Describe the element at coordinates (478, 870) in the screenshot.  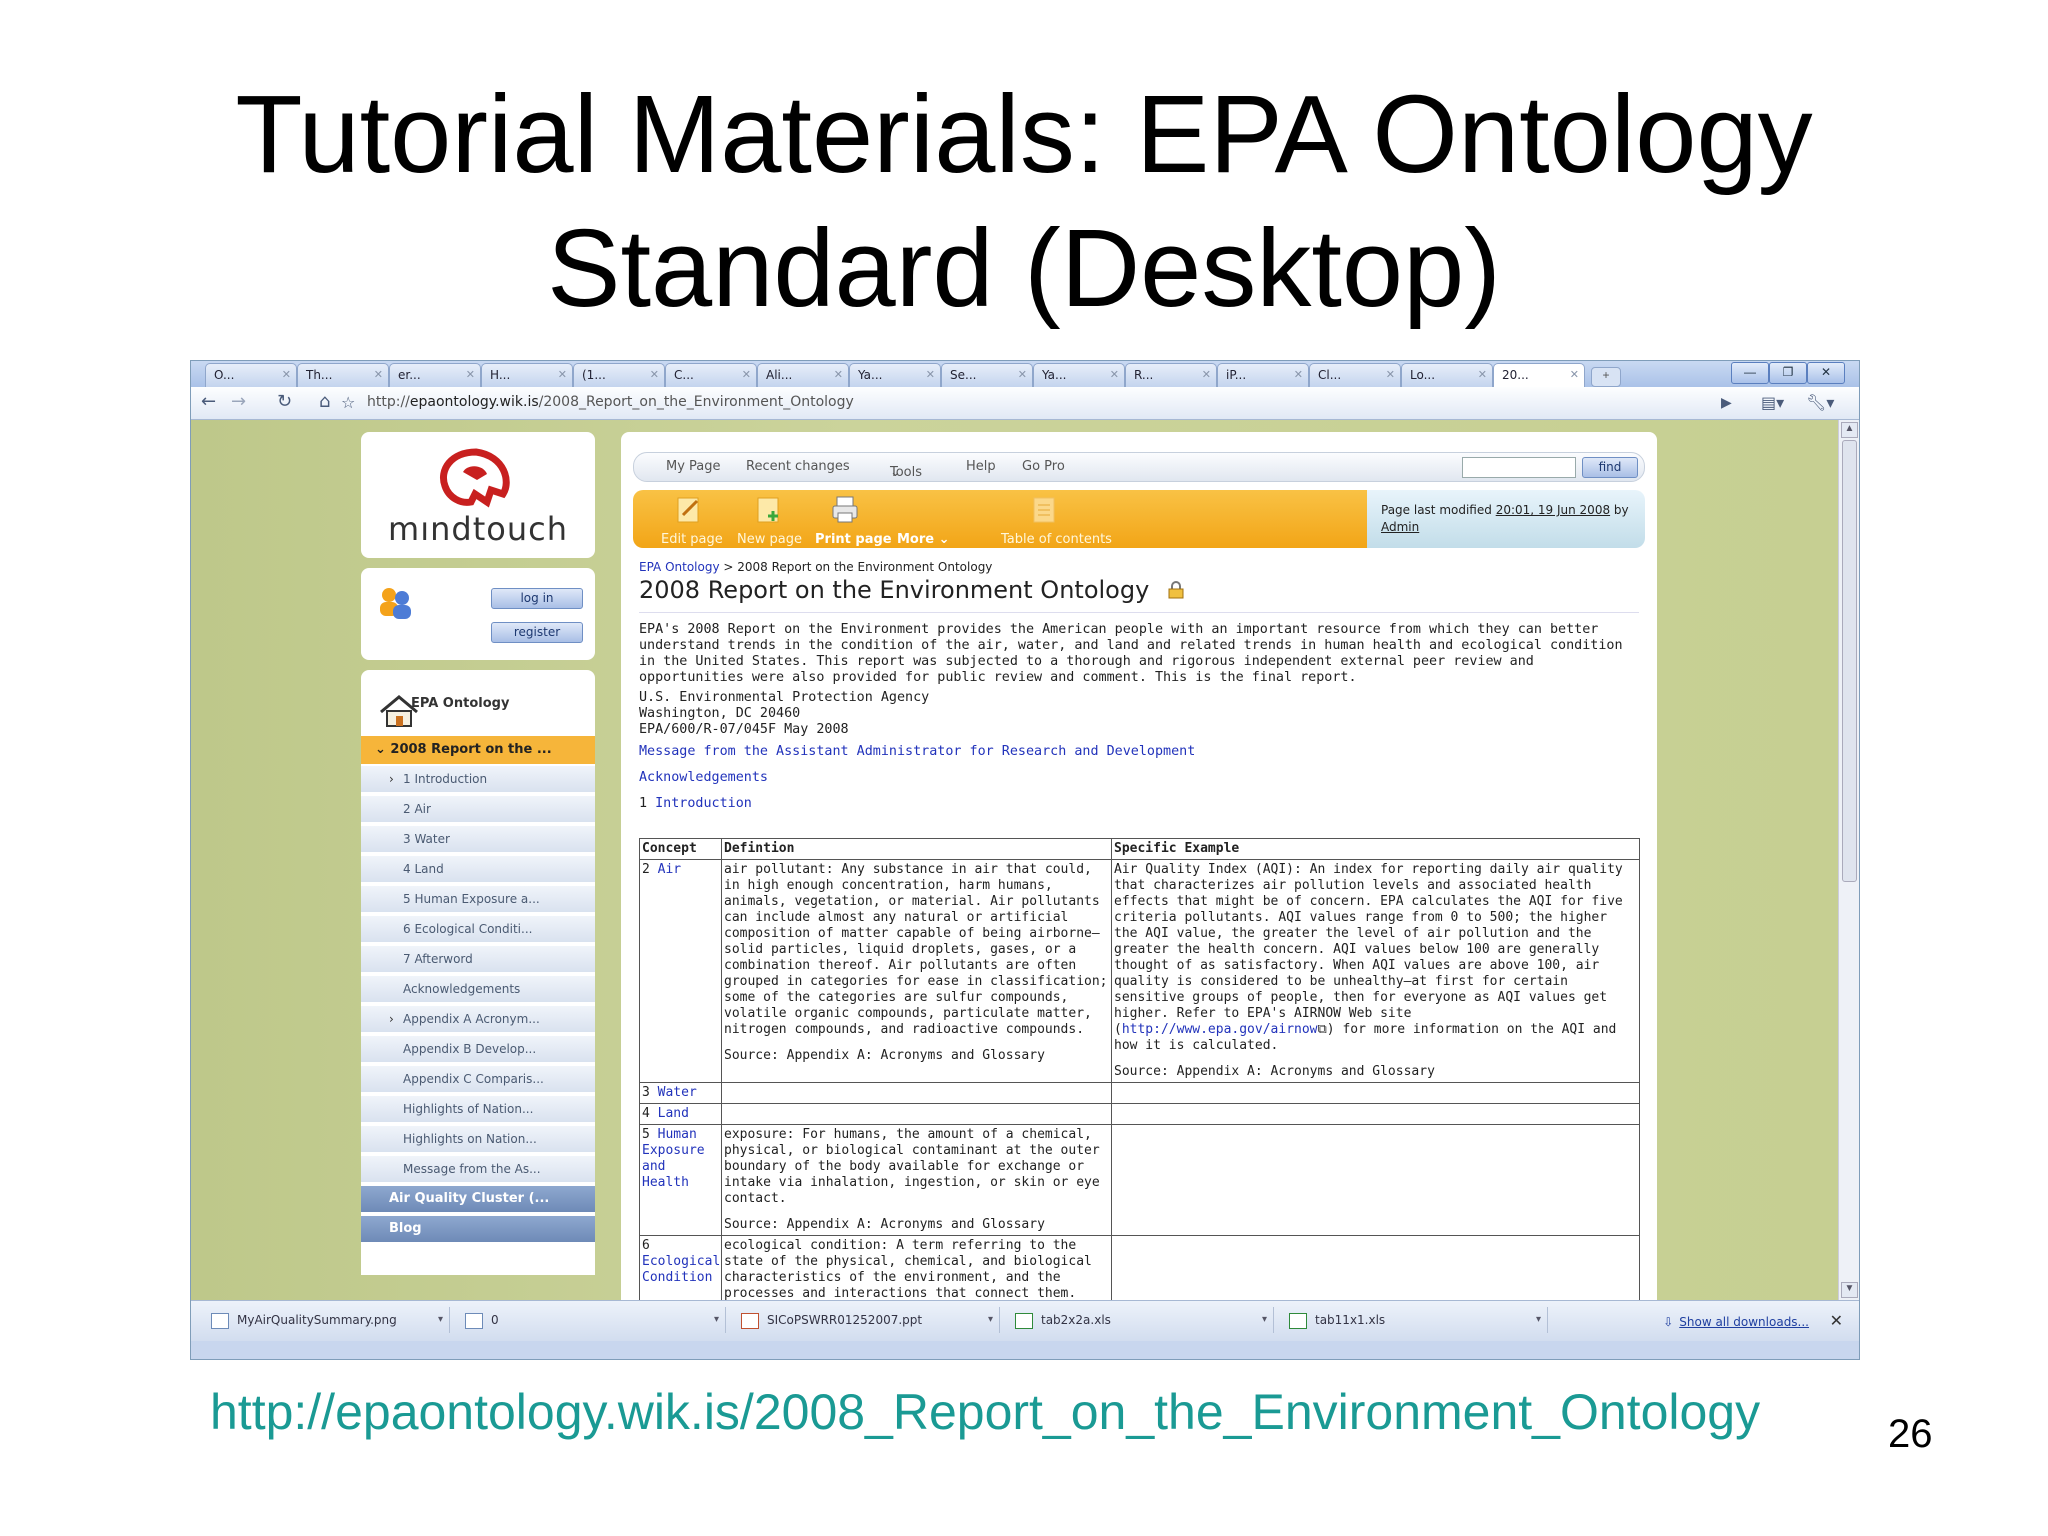
I see `sidebar-item: 4 Land` at that location.